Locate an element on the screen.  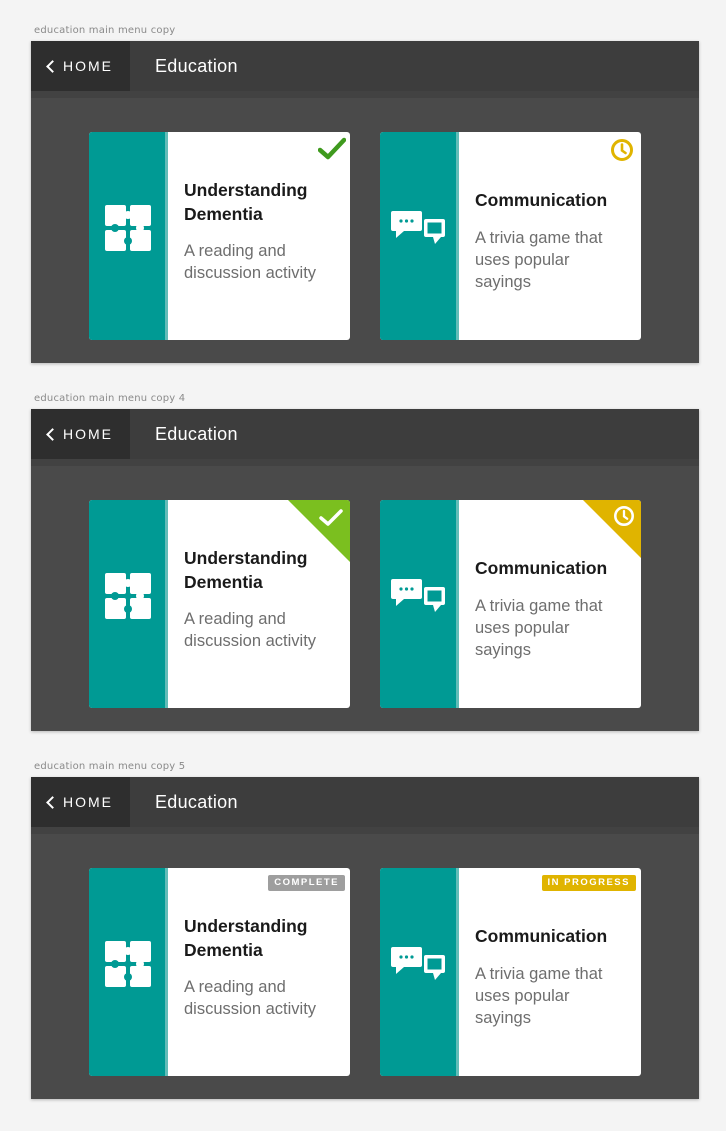
artboard-label: education main menu copy 5 is located at coordinates (110, 766).